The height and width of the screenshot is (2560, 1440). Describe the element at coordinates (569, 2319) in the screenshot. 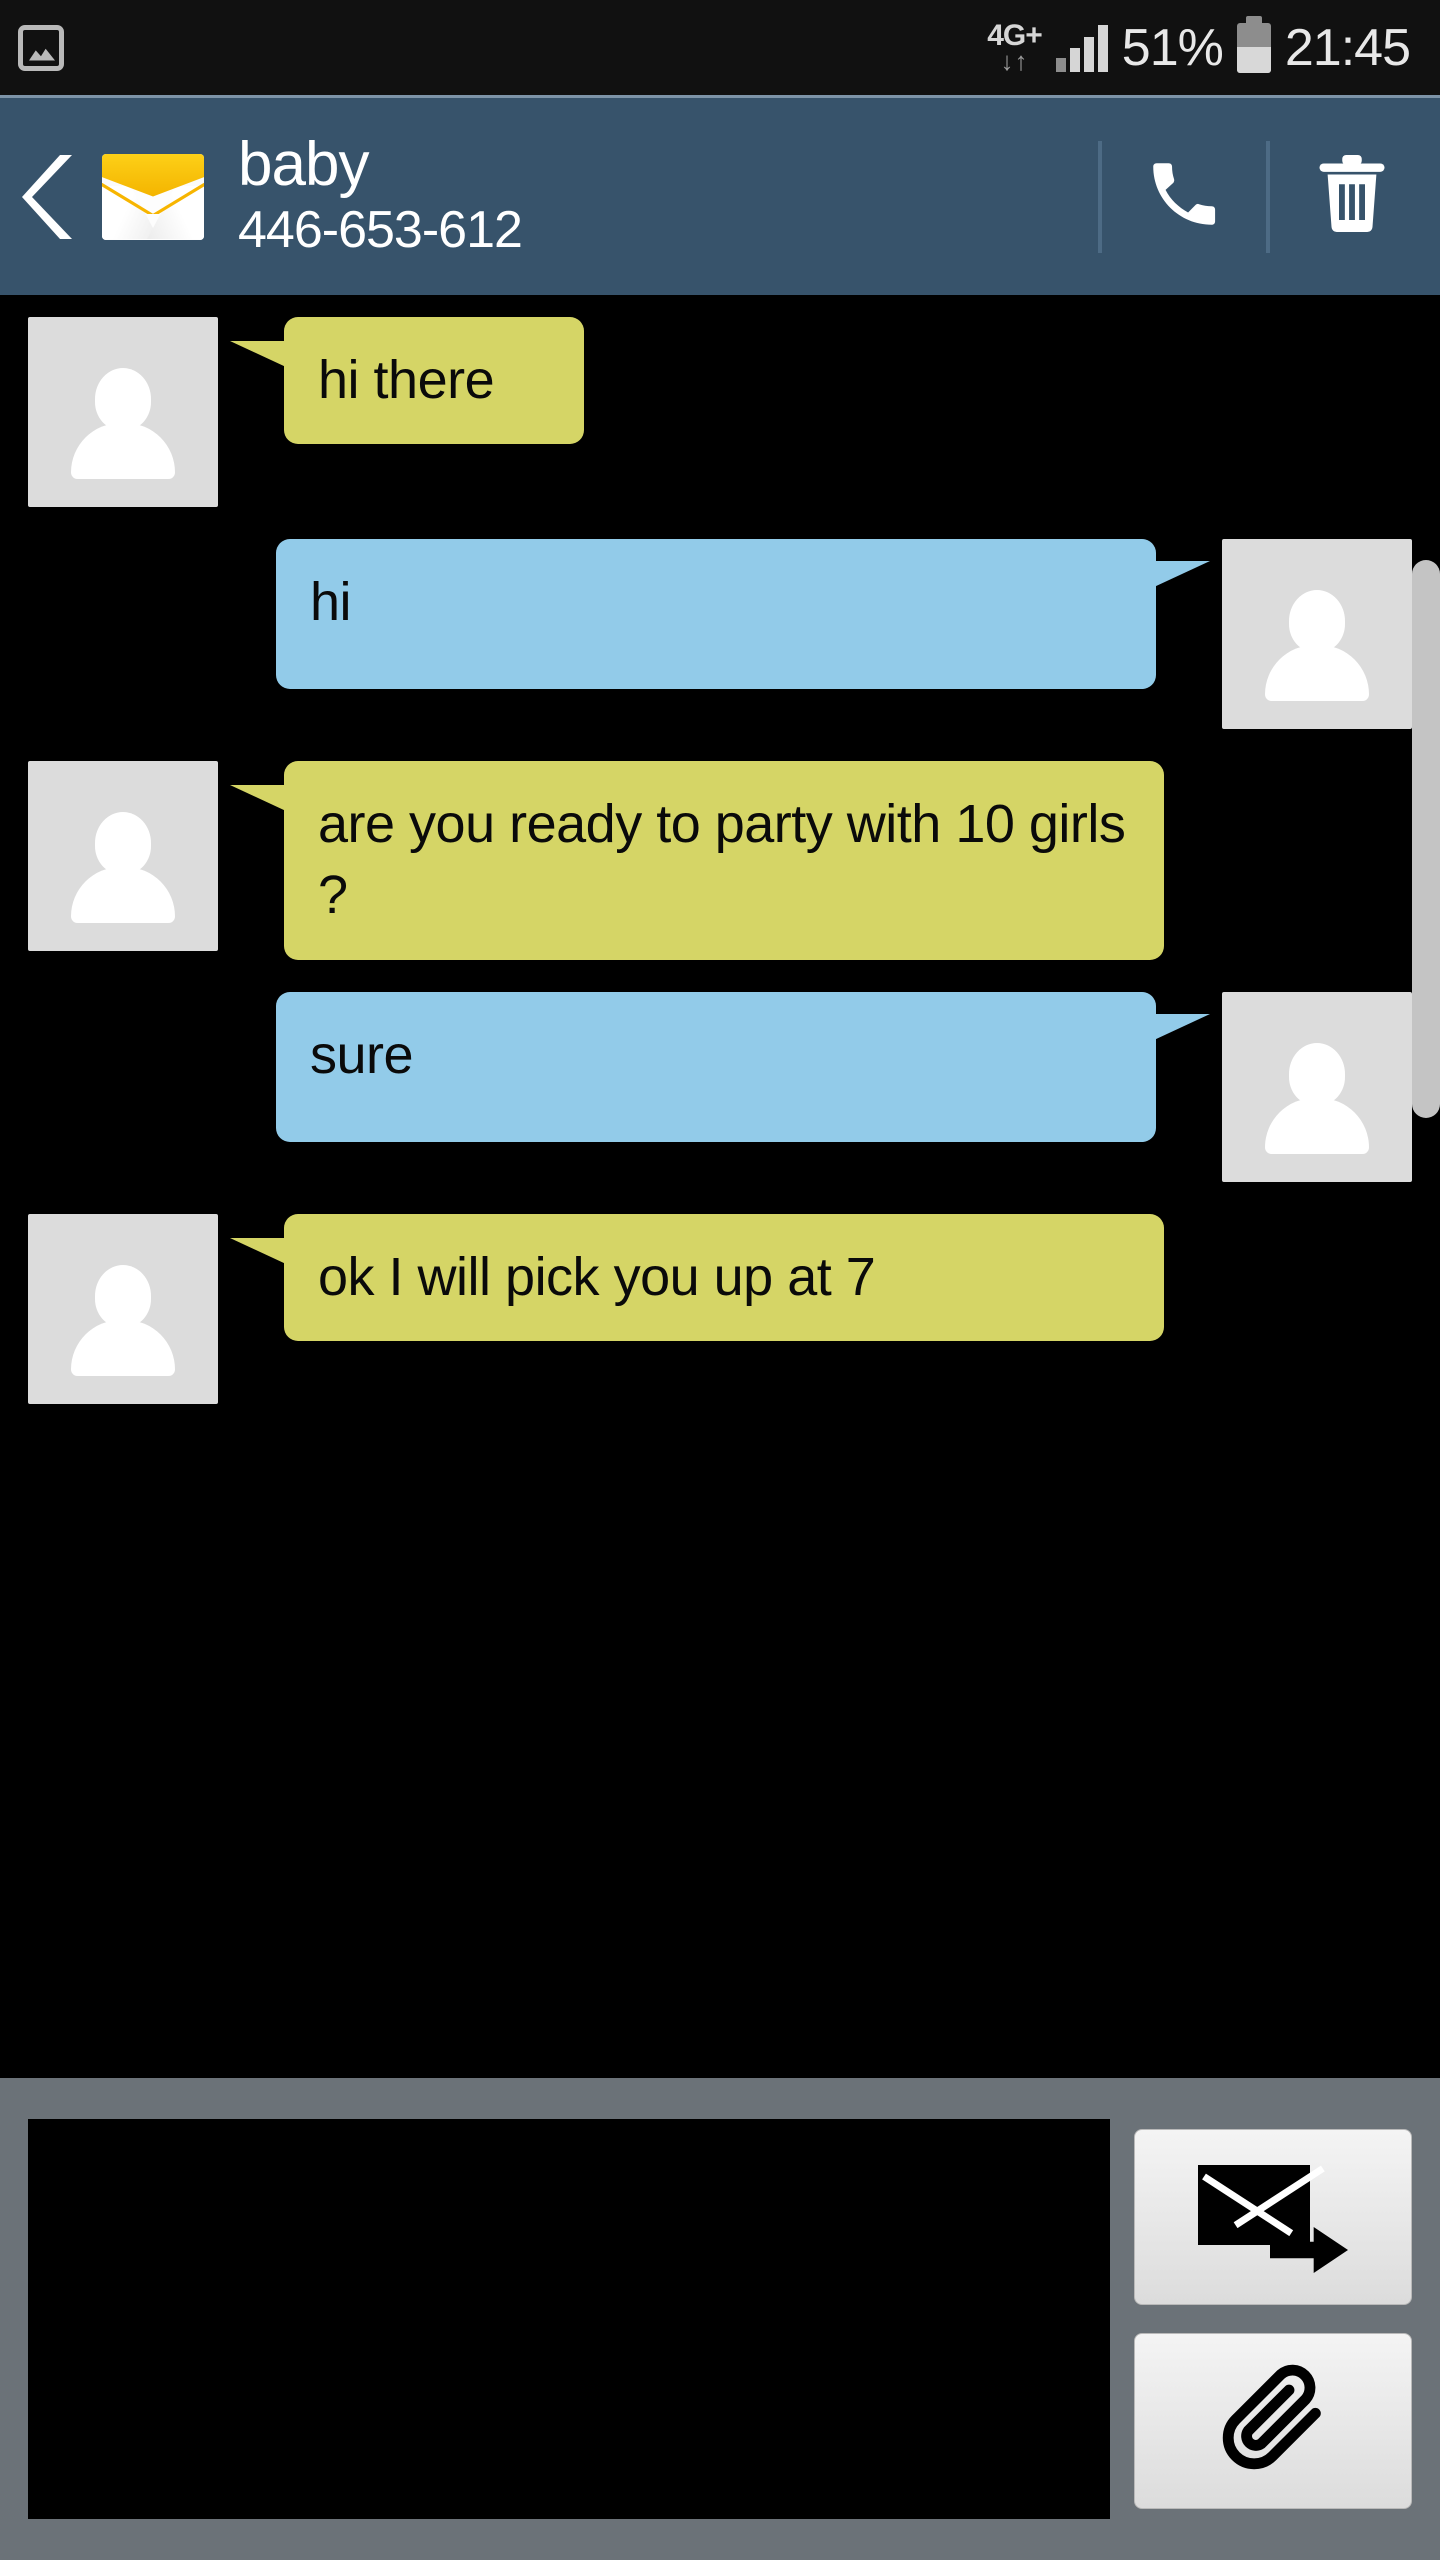

I see `message-input` at that location.